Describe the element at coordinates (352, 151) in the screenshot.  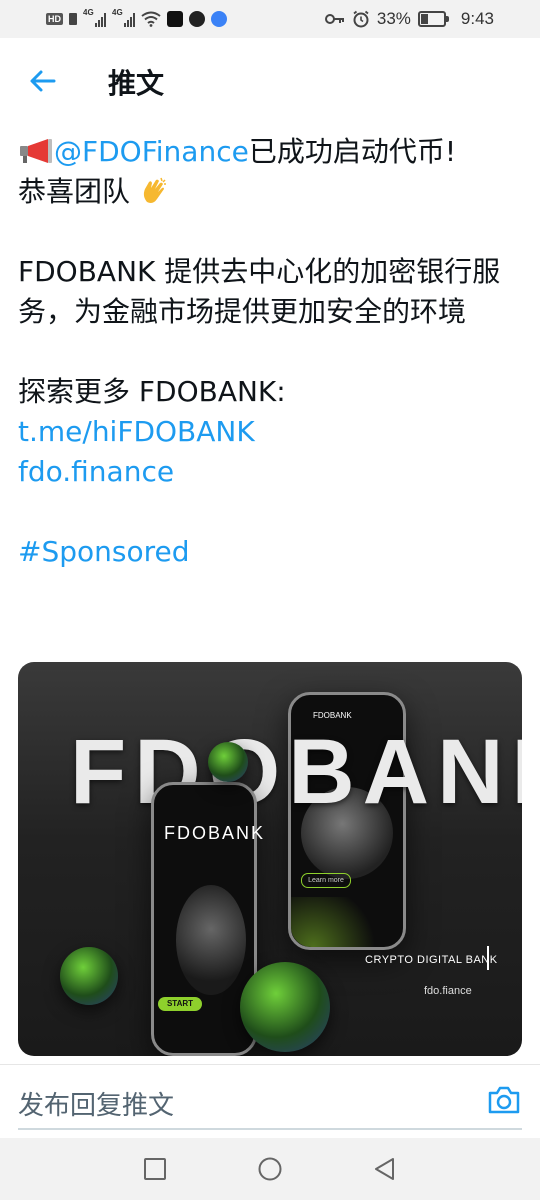
I see `tweet-text: 已成功启动代币!` at that location.